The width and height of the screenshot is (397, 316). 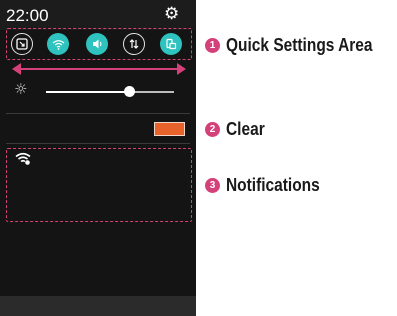 I want to click on wifi-icon, so click(x=58, y=44).